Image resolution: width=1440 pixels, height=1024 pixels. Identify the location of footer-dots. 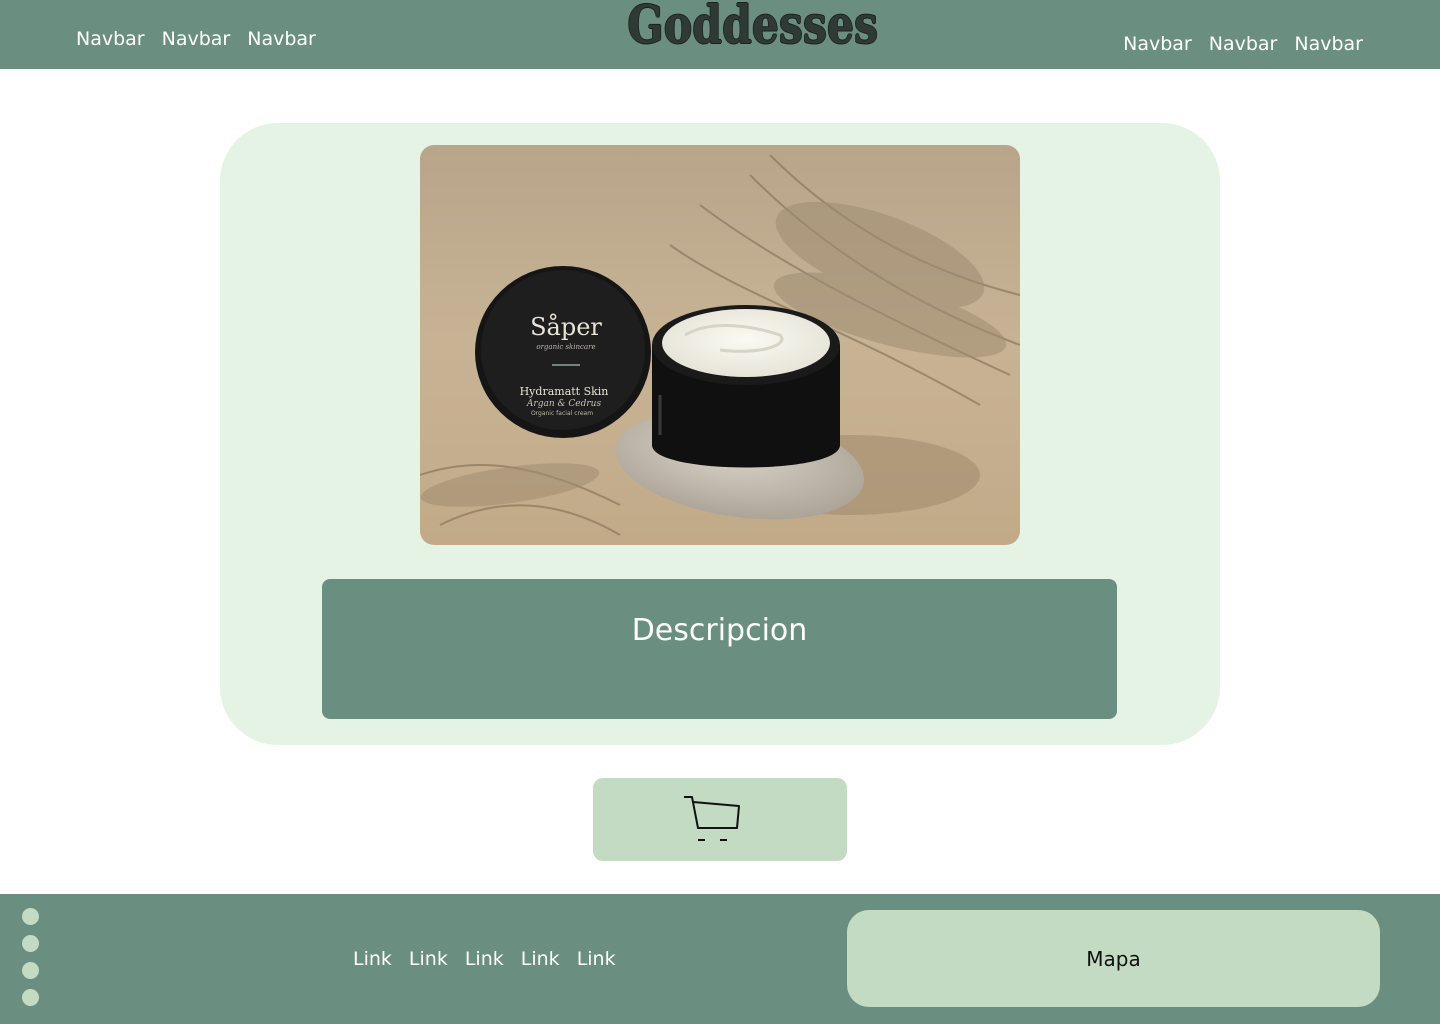
(31, 962).